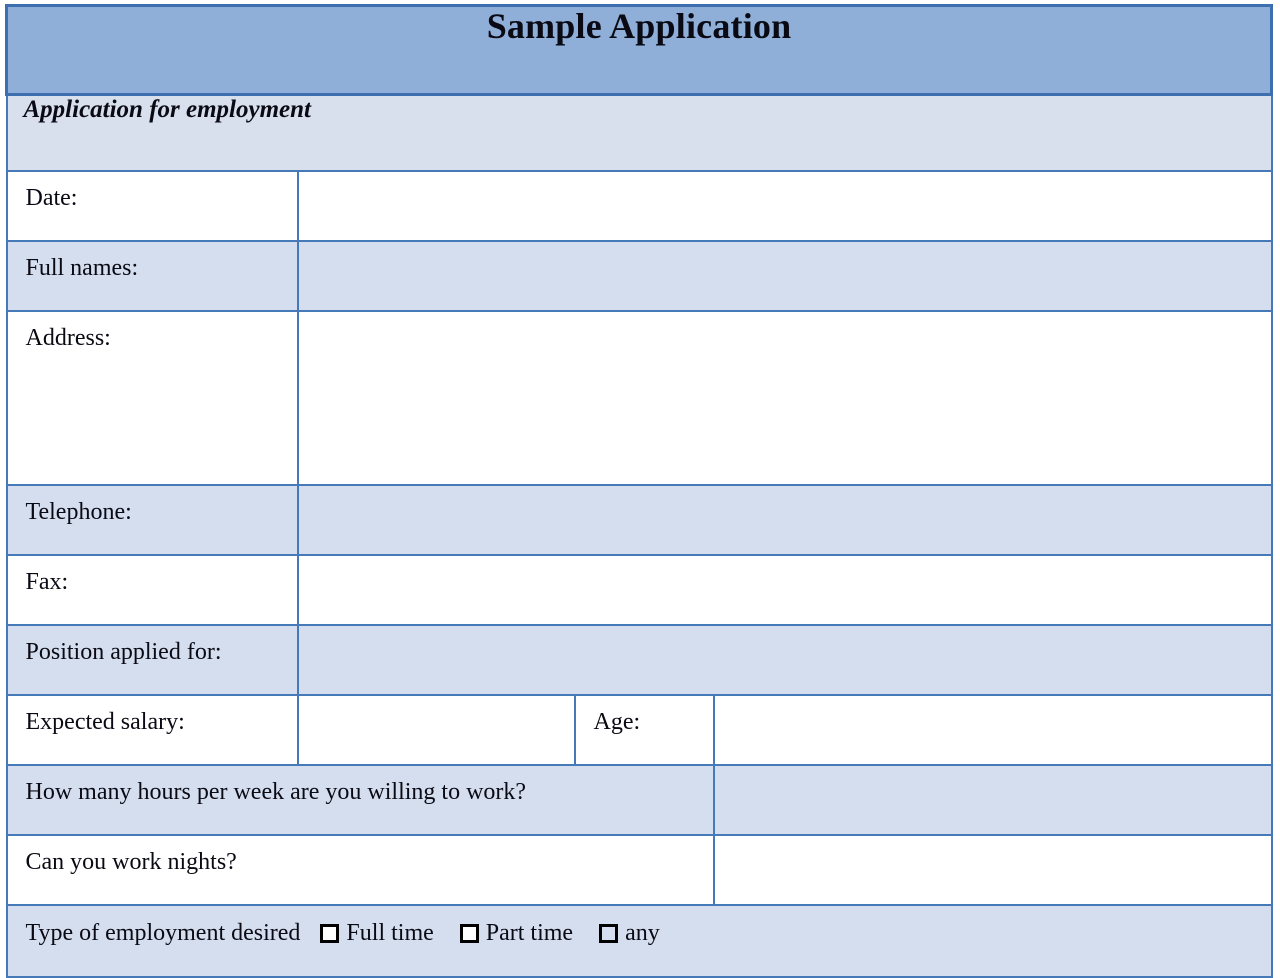  I want to click on table-row: Can you work nights?, so click(639, 870).